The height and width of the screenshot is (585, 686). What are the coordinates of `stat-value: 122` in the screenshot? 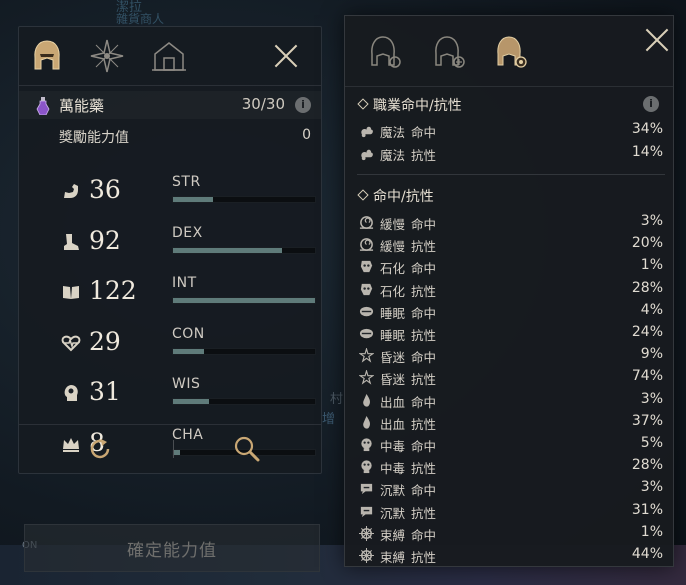 It's located at (113, 290).